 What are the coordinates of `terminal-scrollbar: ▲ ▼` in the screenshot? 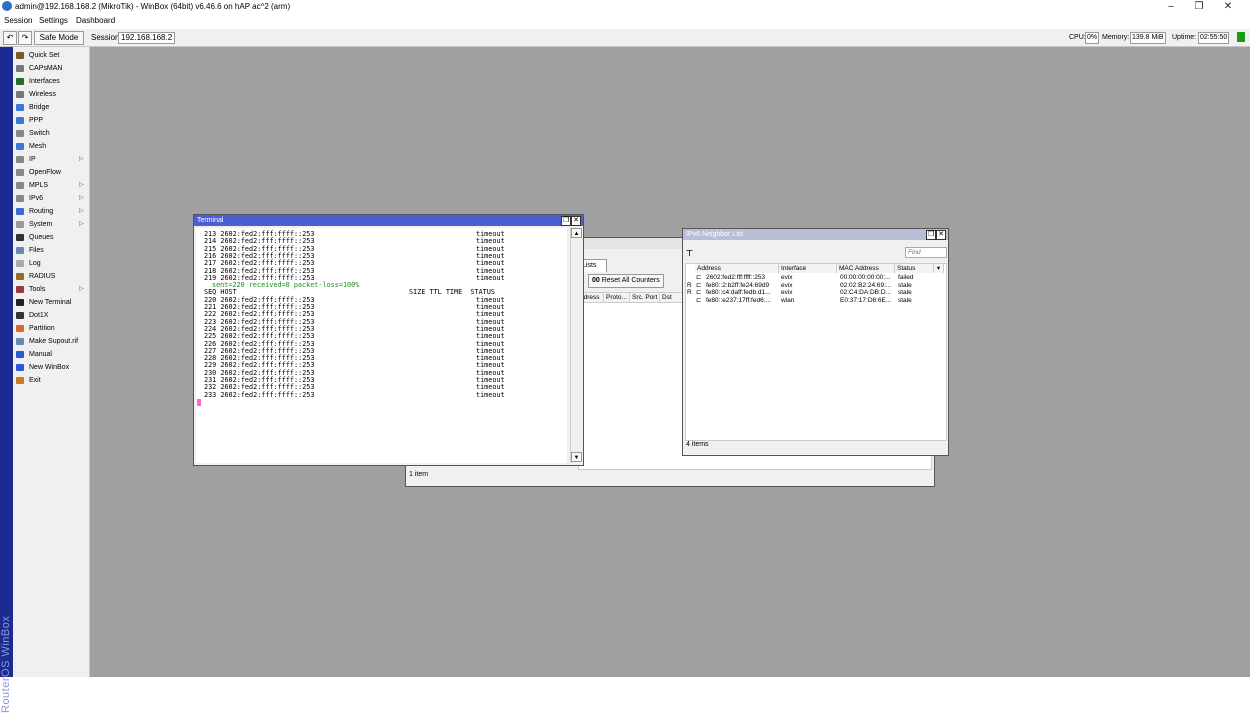 It's located at (576, 345).